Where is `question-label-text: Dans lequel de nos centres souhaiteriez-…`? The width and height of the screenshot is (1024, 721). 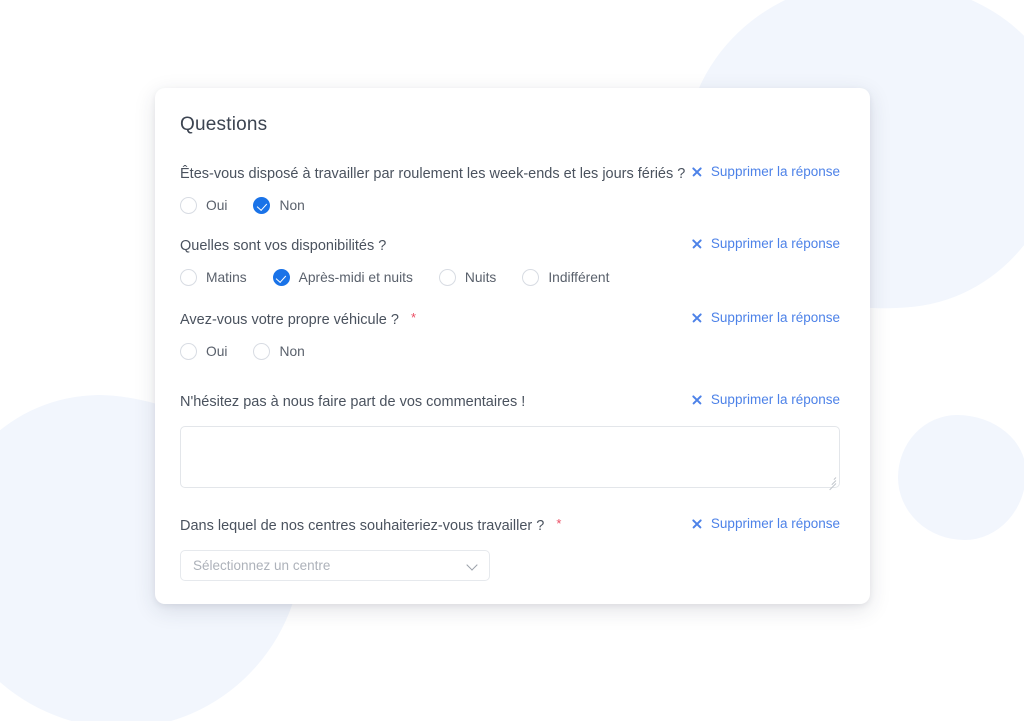 question-label-text: Dans lequel de nos centres souhaiteriez-… is located at coordinates (362, 526).